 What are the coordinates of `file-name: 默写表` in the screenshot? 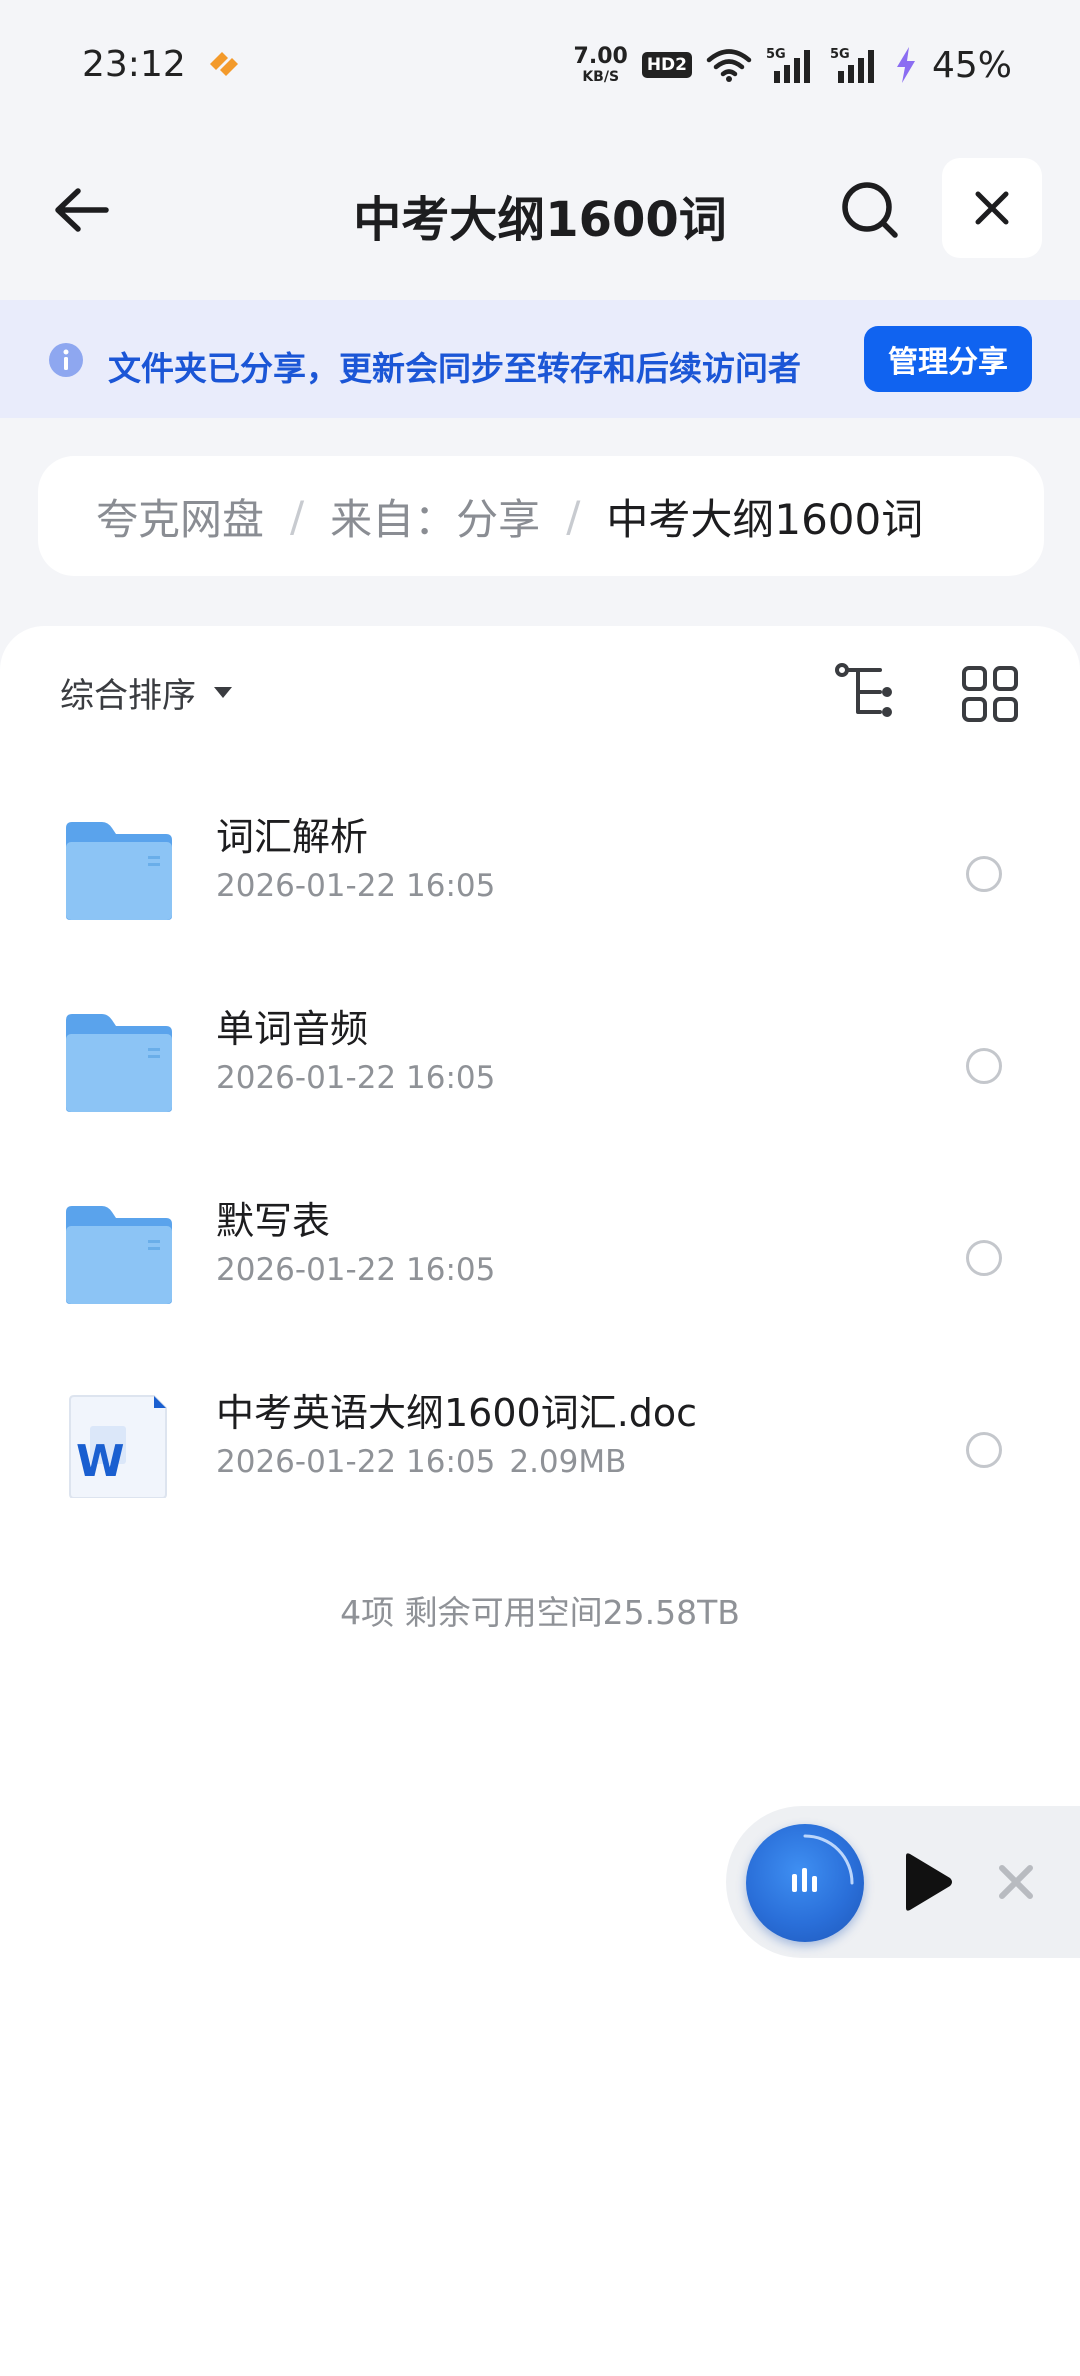 It's located at (273, 1221).